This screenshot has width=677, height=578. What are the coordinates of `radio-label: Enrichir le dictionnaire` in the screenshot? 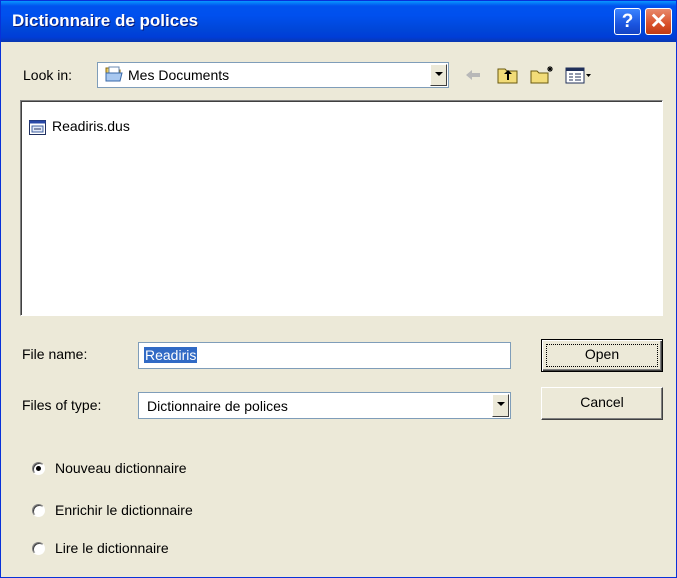 It's located at (124, 510).